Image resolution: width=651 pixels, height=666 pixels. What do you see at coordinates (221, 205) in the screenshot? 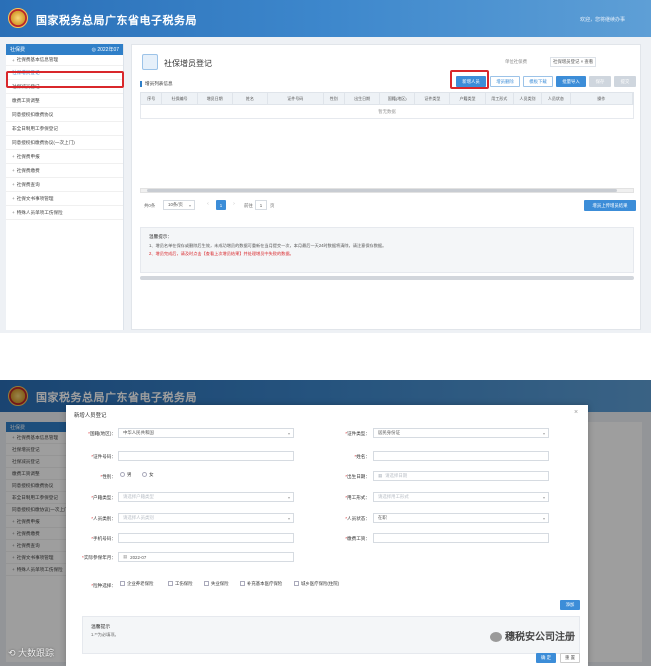
I see `pager-current-page: 1` at bounding box center [221, 205].